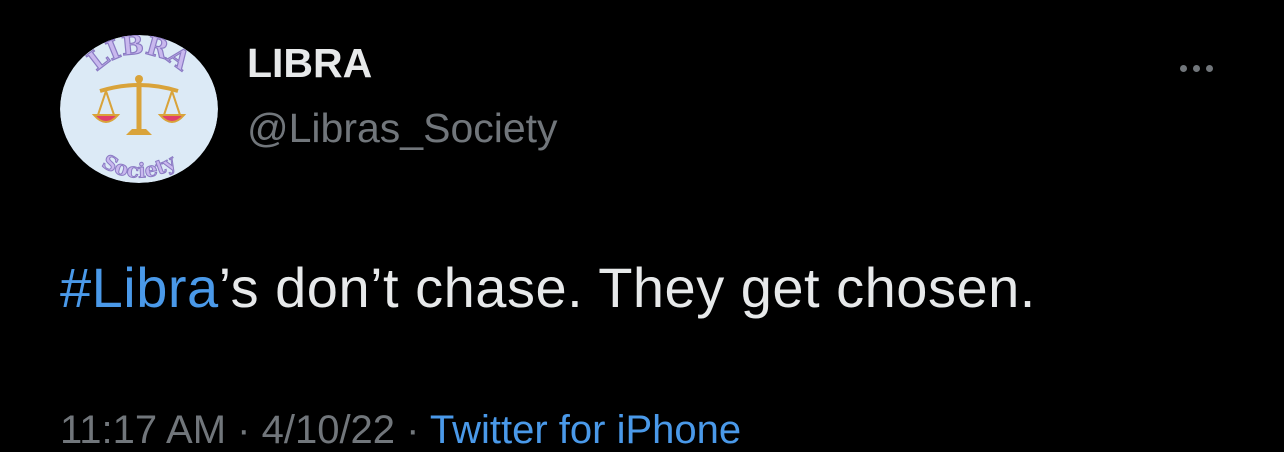 The image size is (1284, 452). What do you see at coordinates (627, 287) in the screenshot?
I see `tweet-text-body: ’s don’t chase. They get chosen.` at bounding box center [627, 287].